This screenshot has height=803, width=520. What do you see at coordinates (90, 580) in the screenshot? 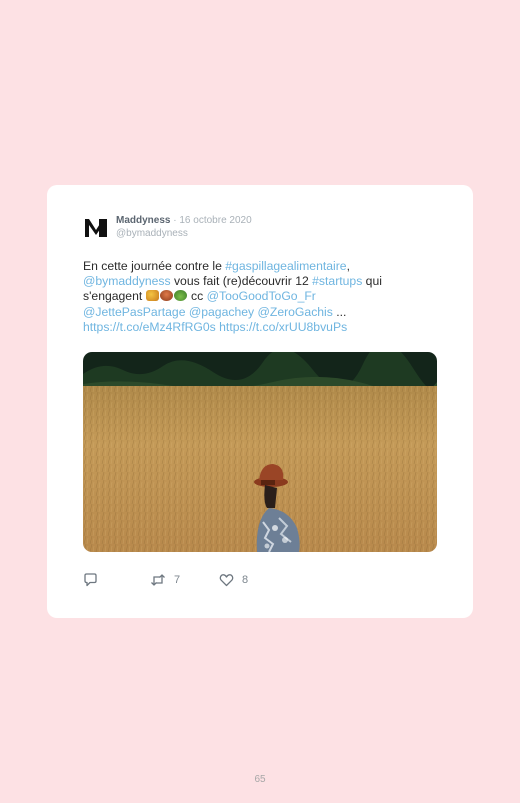
I see `reply-icon` at bounding box center [90, 580].